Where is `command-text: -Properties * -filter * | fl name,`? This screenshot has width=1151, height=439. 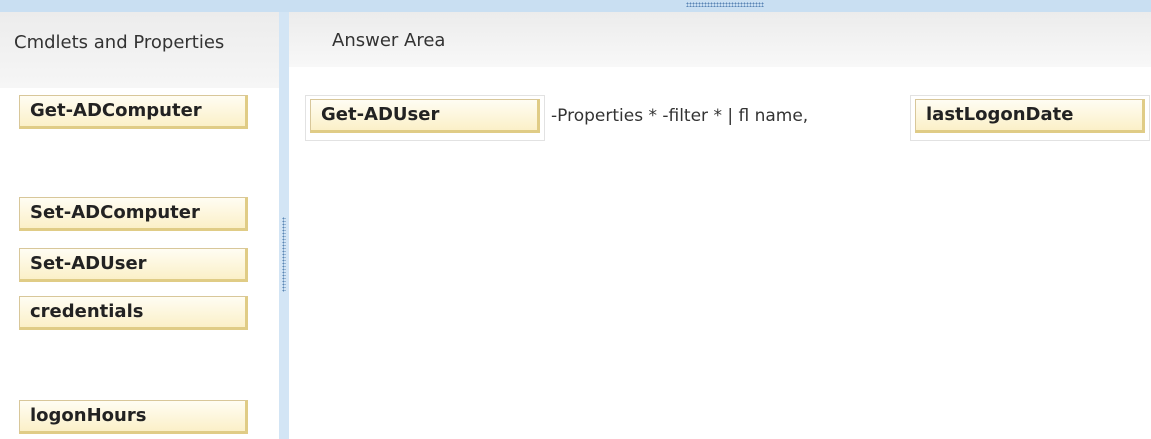
command-text: -Properties * -filter * | fl name, is located at coordinates (680, 116).